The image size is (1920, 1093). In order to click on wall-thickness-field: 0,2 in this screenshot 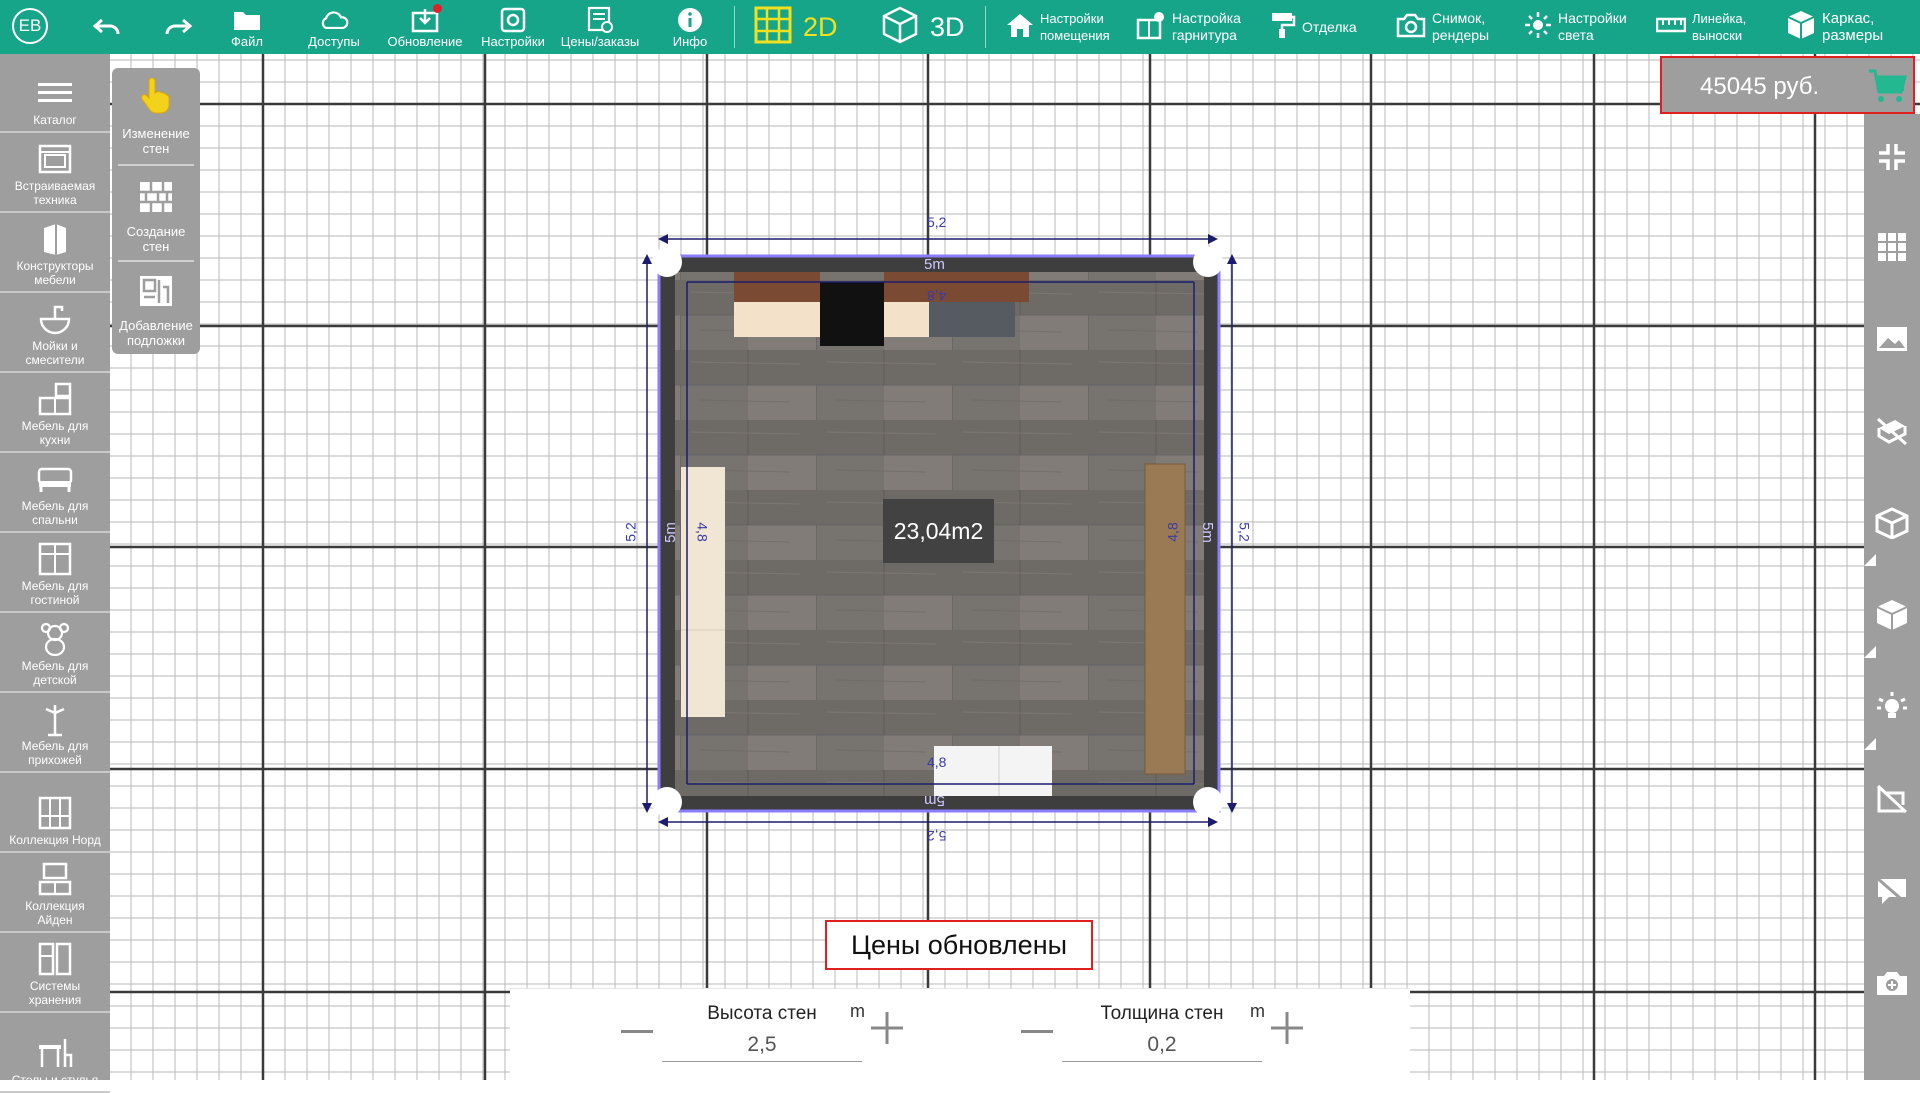, I will do `click(1162, 1045)`.